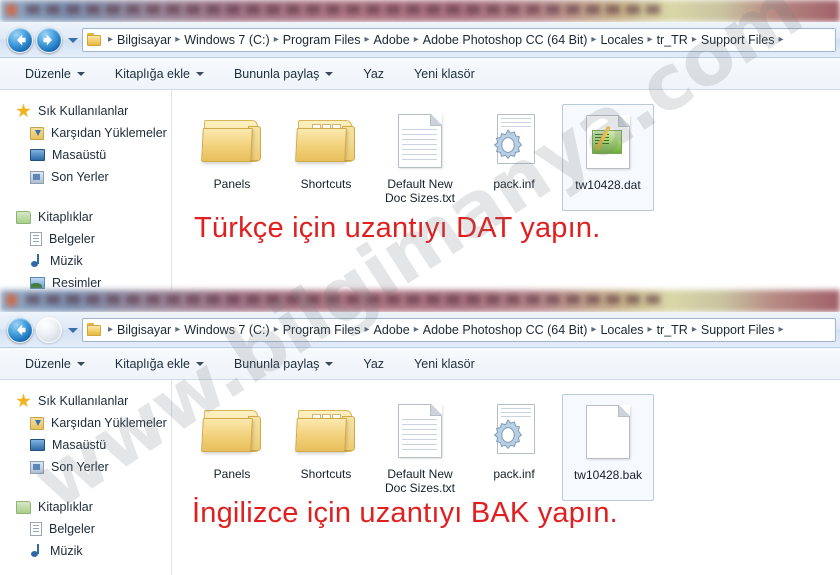  Describe the element at coordinates (326, 141) in the screenshot. I see `folder-multi-icon` at that location.